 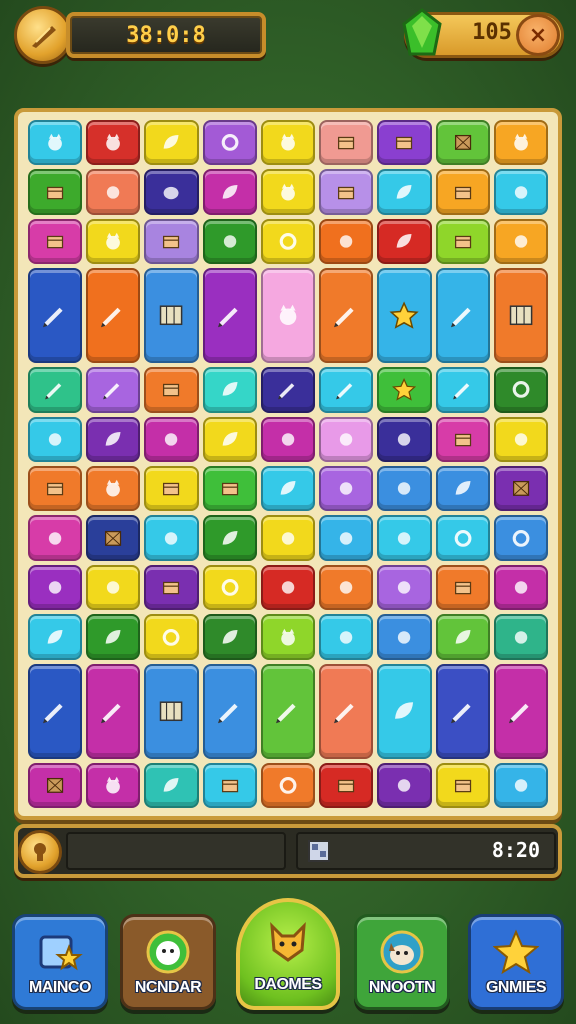 I want to click on nav-button-nnootn: NNOOTN, so click(x=402, y=962).